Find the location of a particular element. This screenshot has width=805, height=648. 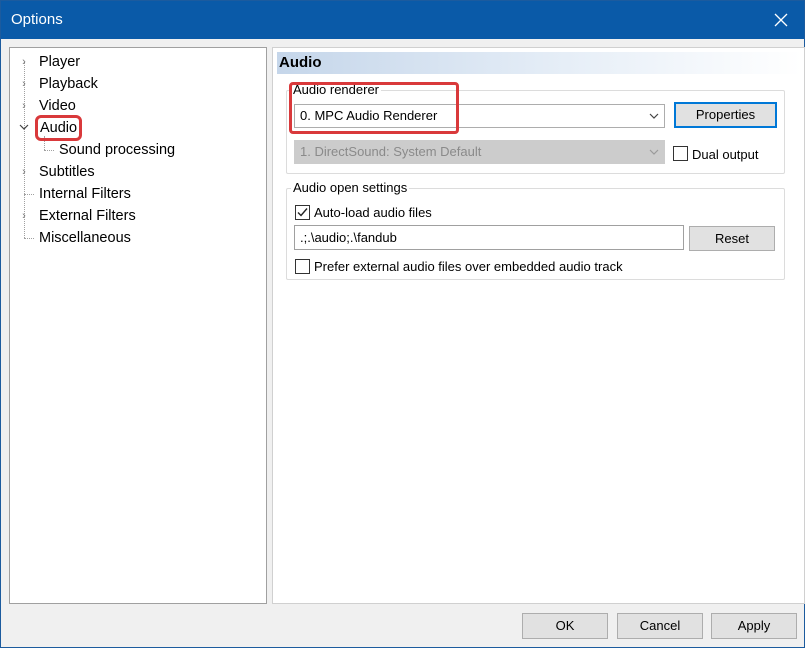

tree-item-label: Playback is located at coordinates (68, 84).